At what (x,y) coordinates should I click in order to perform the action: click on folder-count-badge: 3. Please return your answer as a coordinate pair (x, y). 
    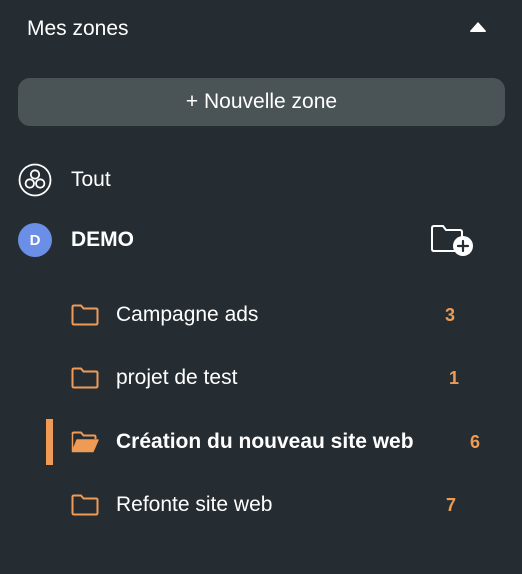
    Looking at the image, I should click on (450, 314).